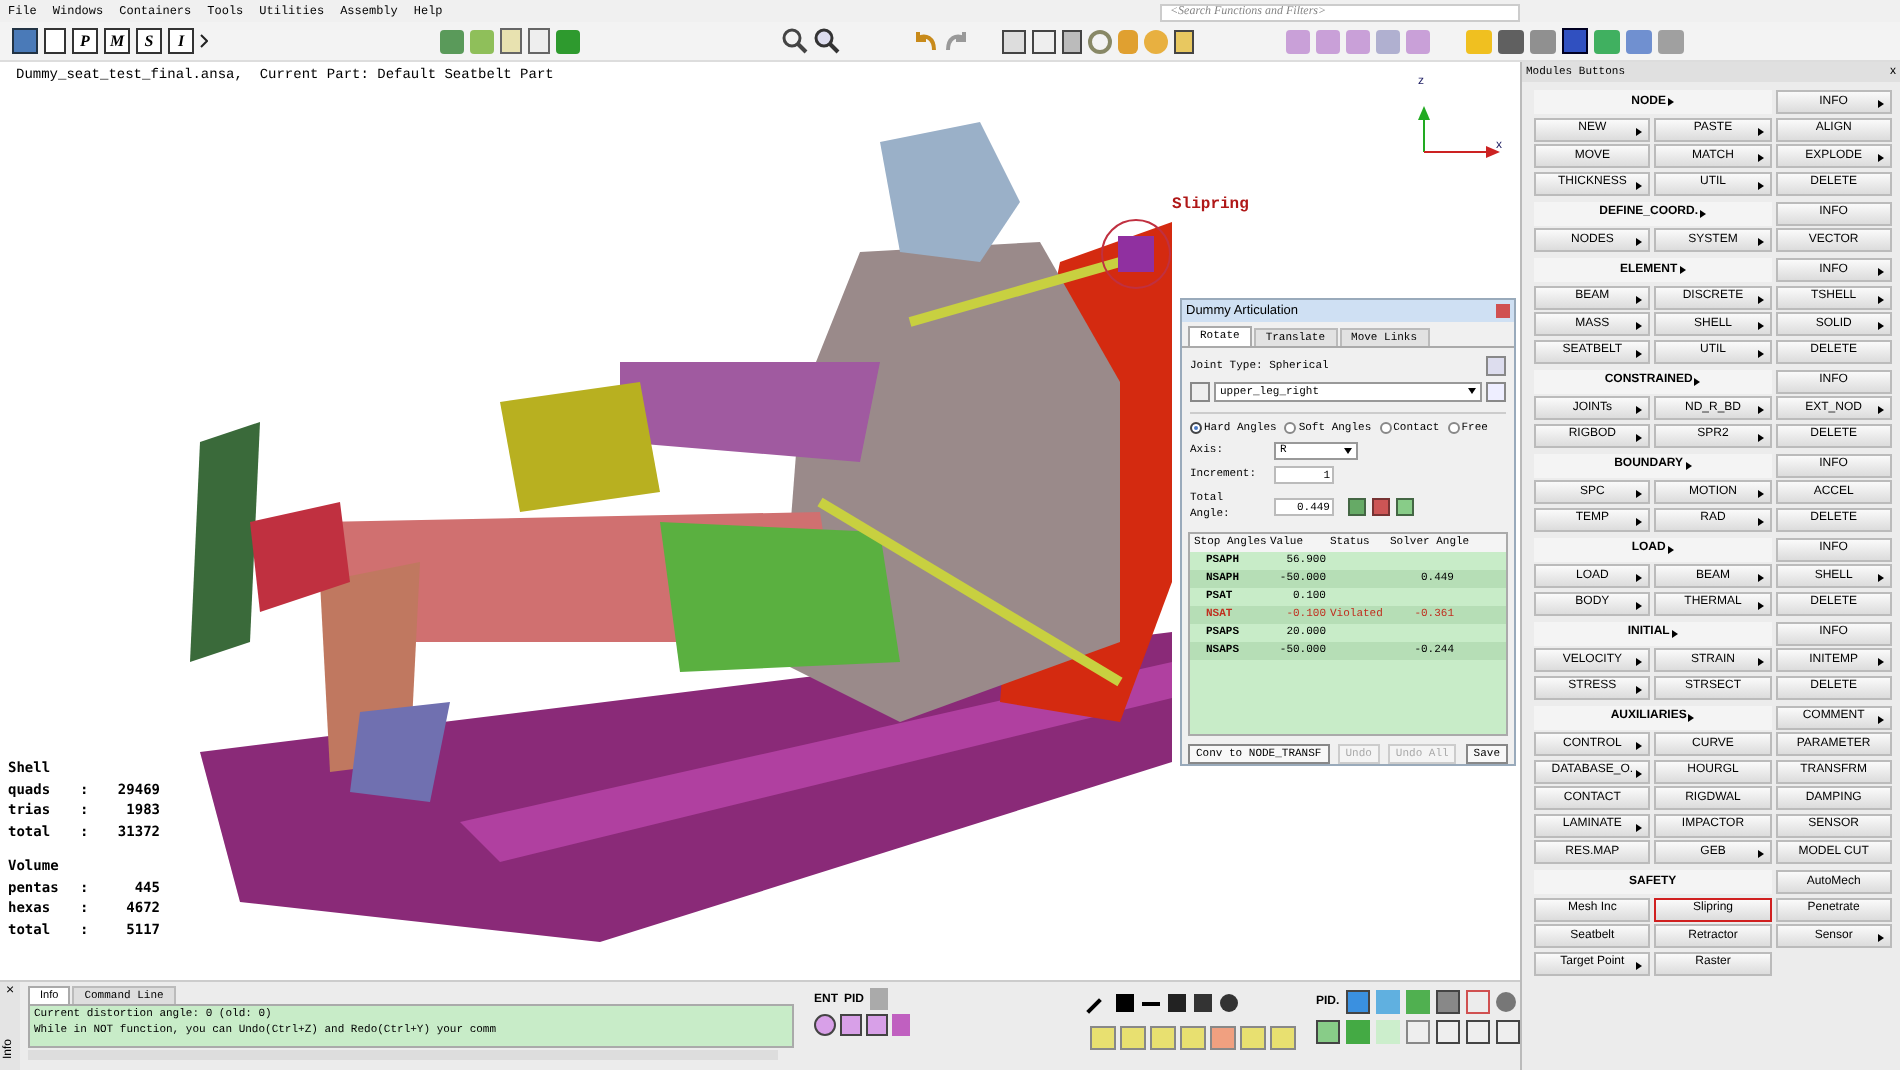 The height and width of the screenshot is (1070, 1900). I want to click on scrollbar, so click(403, 1055).